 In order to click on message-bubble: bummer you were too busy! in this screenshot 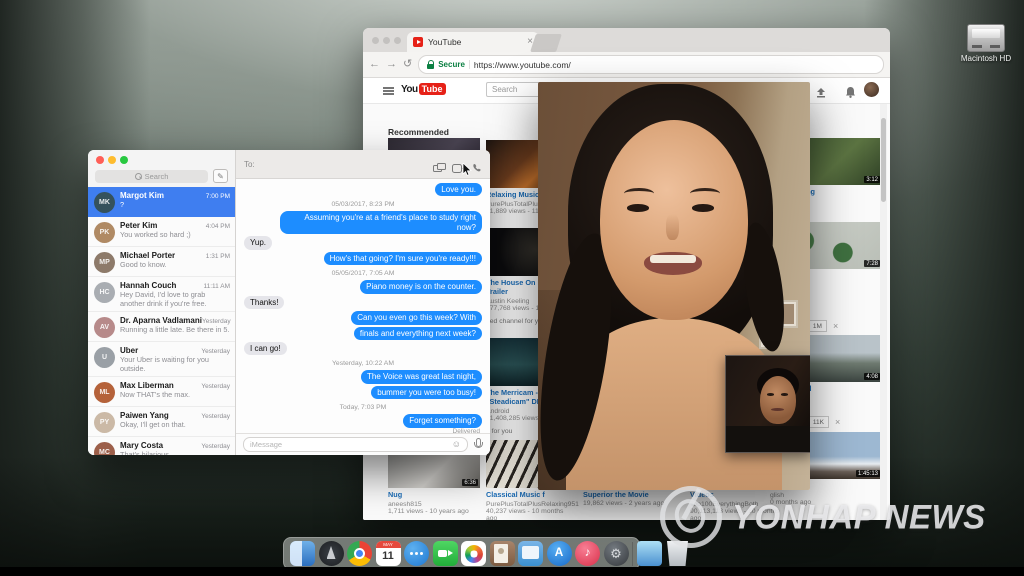, I will do `click(426, 392)`.